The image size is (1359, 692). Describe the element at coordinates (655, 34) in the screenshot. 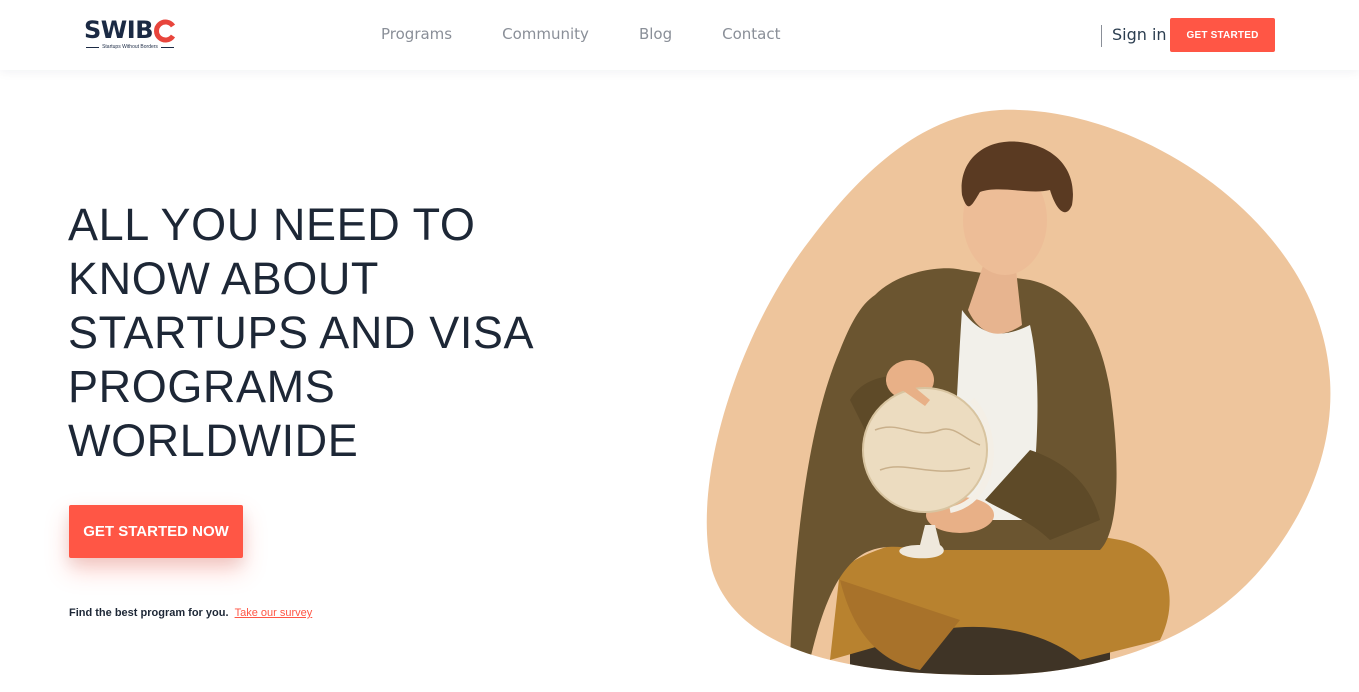

I see `nav-blog: Blog` at that location.